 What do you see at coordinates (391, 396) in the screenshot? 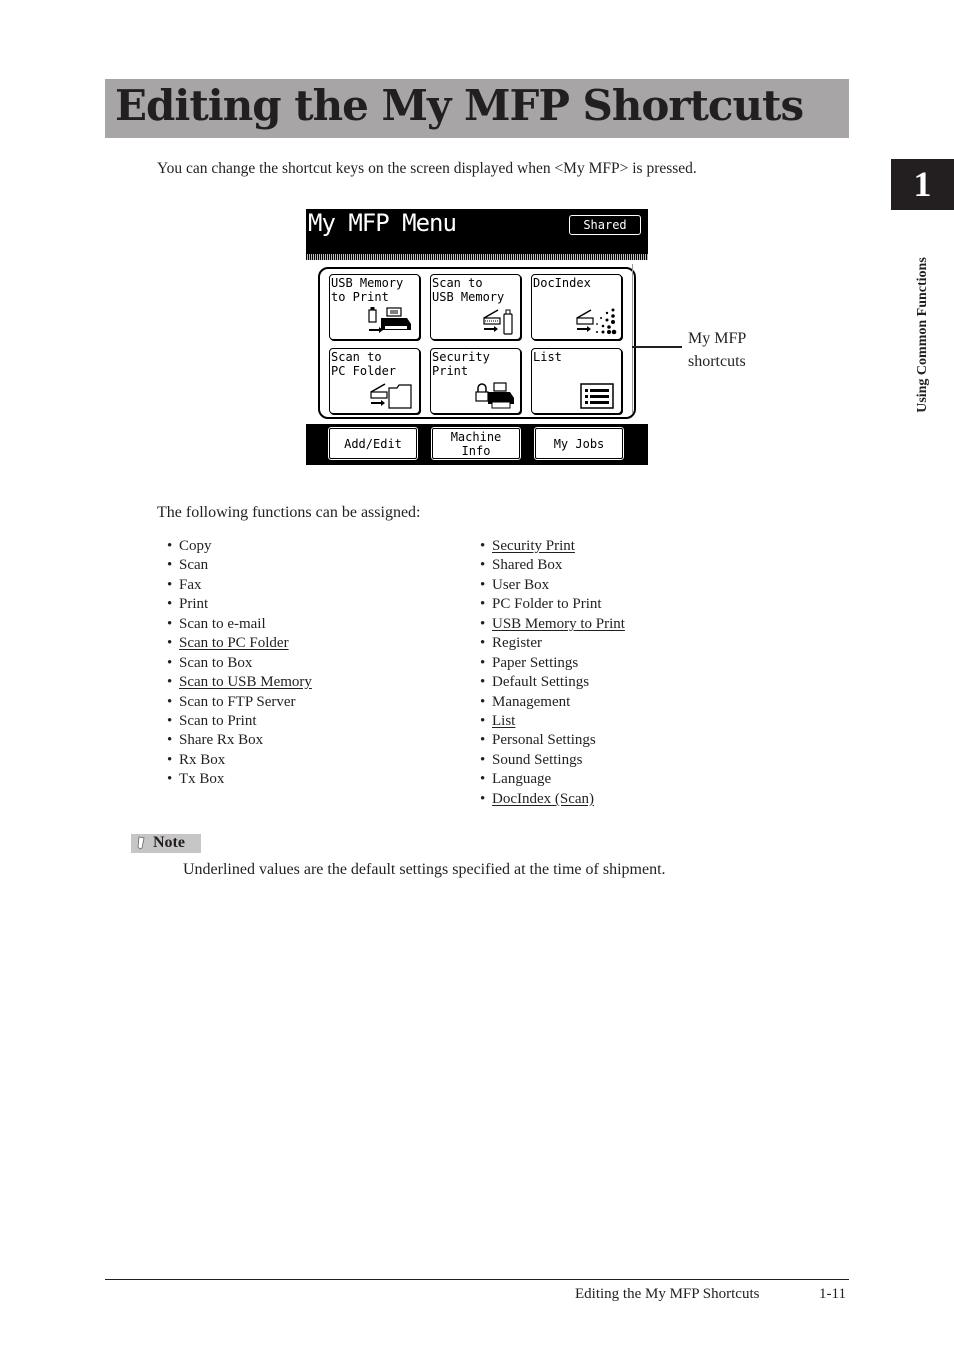
I see `scanner-to-folder-icon` at bounding box center [391, 396].